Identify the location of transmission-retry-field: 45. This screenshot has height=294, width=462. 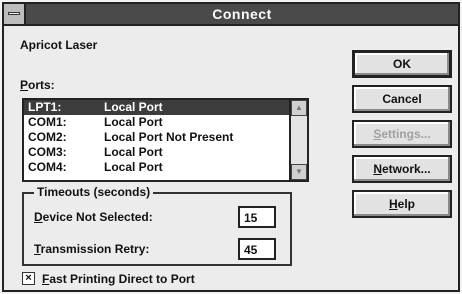
(257, 249).